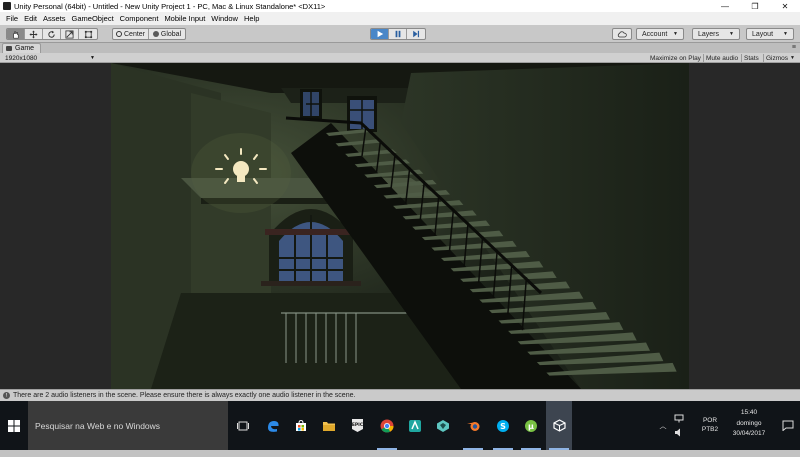 Image resolution: width=800 pixels, height=457 pixels. What do you see at coordinates (755, 6) in the screenshot?
I see `maximize-button: ❐` at bounding box center [755, 6].